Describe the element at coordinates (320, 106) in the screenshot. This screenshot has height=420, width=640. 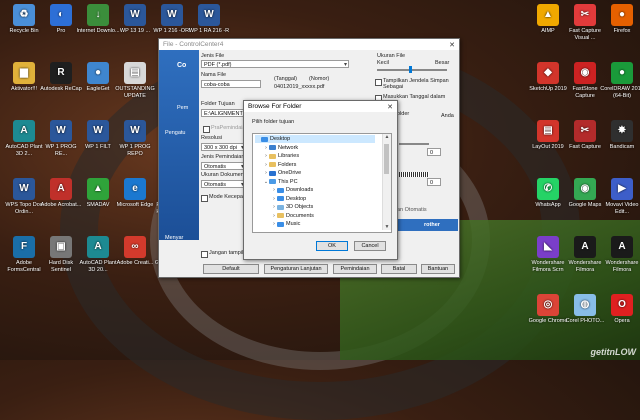
I see `browse-titlebar: Browse For Folder ✕` at that location.